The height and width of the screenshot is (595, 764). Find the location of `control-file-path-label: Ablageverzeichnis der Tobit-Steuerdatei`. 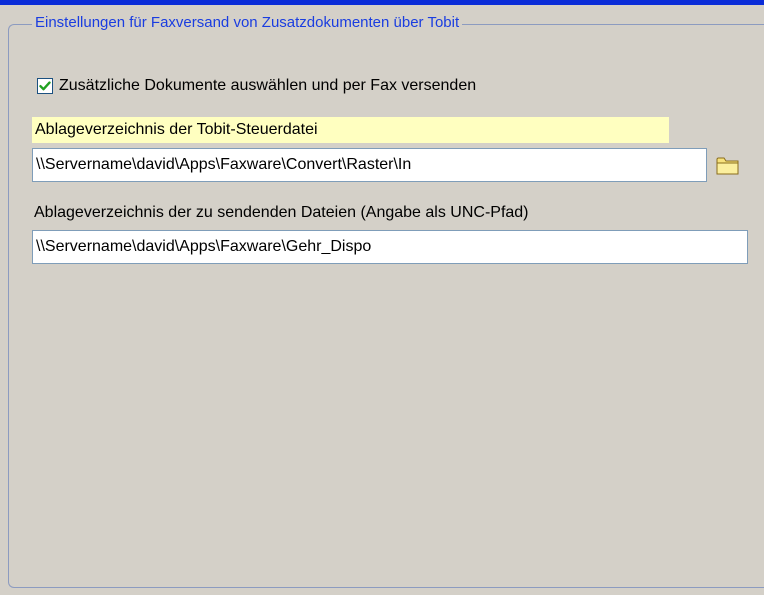

control-file-path-label: Ablageverzeichnis der Tobit-Steuerdatei is located at coordinates (350, 130).